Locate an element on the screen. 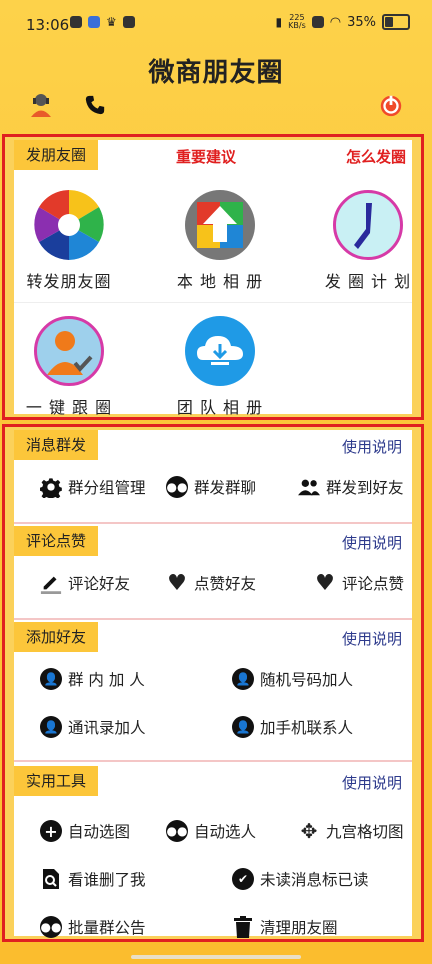 Image resolution: width=432 pixels, height=964 pixels. tools-help-link: 使用说明 is located at coordinates (372, 782).